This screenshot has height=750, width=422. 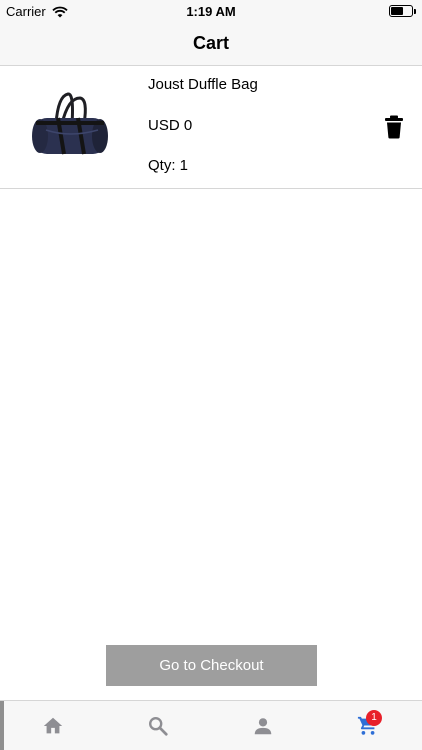 I want to click on item-quantity: Qty: 1, so click(x=168, y=165).